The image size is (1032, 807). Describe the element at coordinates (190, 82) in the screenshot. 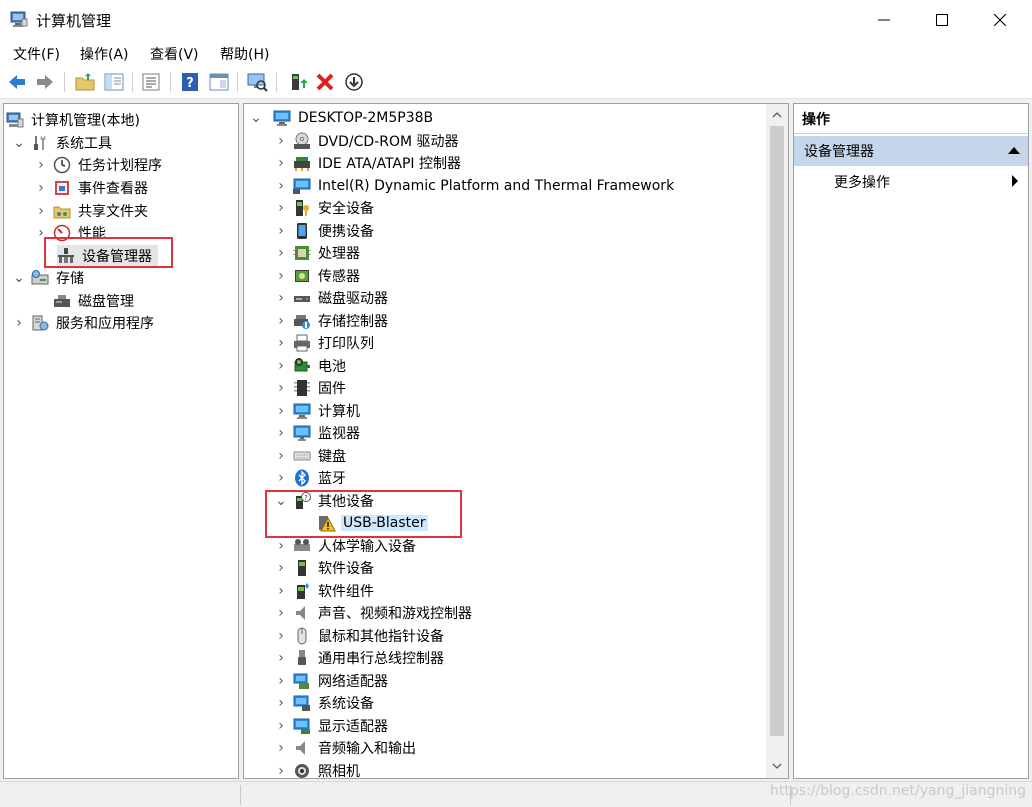

I see `help-icon: ?` at that location.